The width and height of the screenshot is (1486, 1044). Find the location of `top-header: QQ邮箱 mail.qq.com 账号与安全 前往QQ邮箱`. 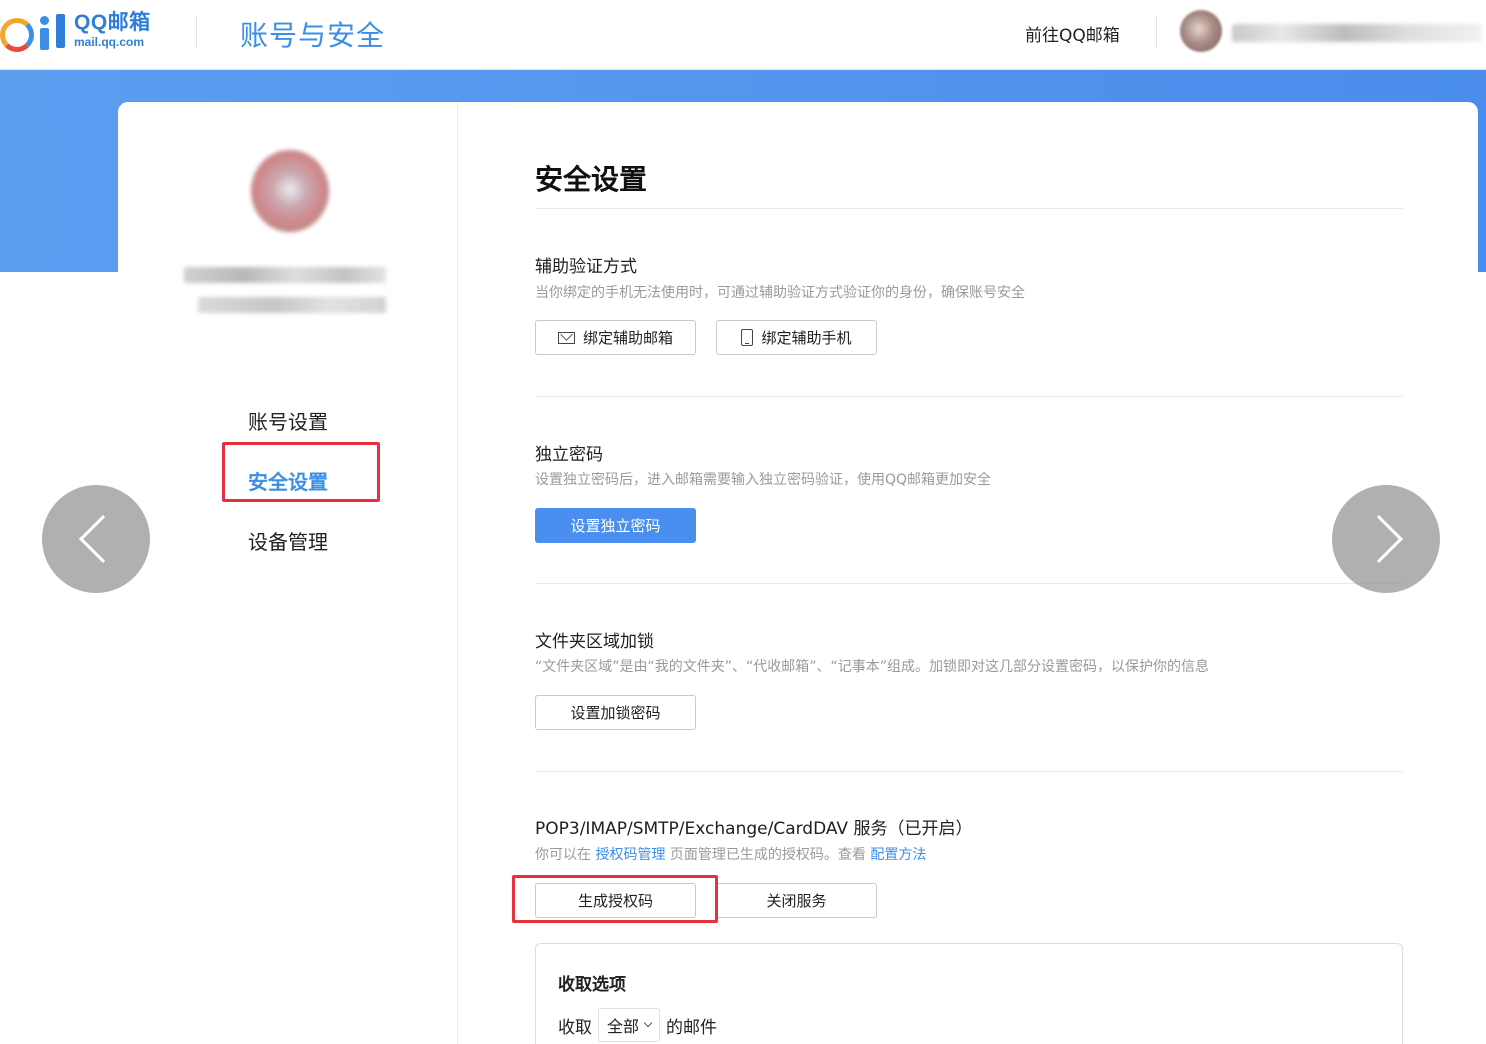

top-header: QQ邮箱 mail.qq.com 账号与安全 前往QQ邮箱 is located at coordinates (743, 35).